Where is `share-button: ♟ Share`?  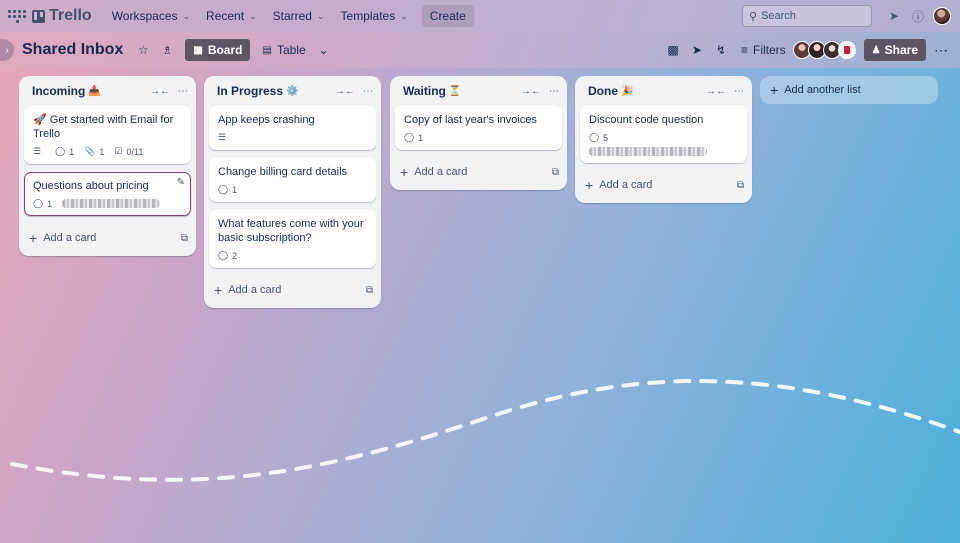
share-button: ♟ Share is located at coordinates (894, 50).